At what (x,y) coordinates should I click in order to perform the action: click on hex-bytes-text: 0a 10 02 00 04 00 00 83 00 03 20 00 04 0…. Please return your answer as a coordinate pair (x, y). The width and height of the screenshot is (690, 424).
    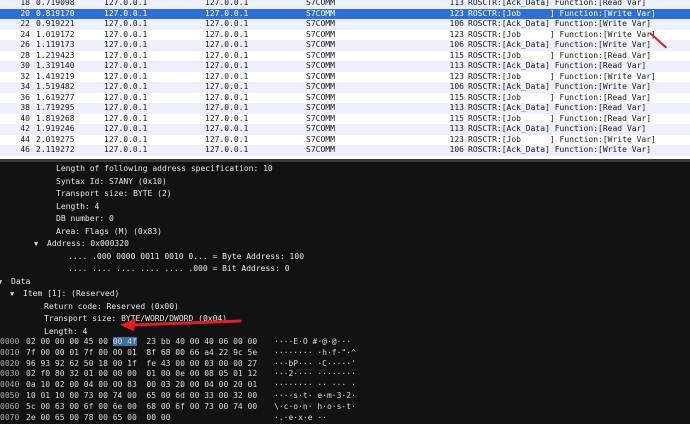
    Looking at the image, I should click on (142, 385).